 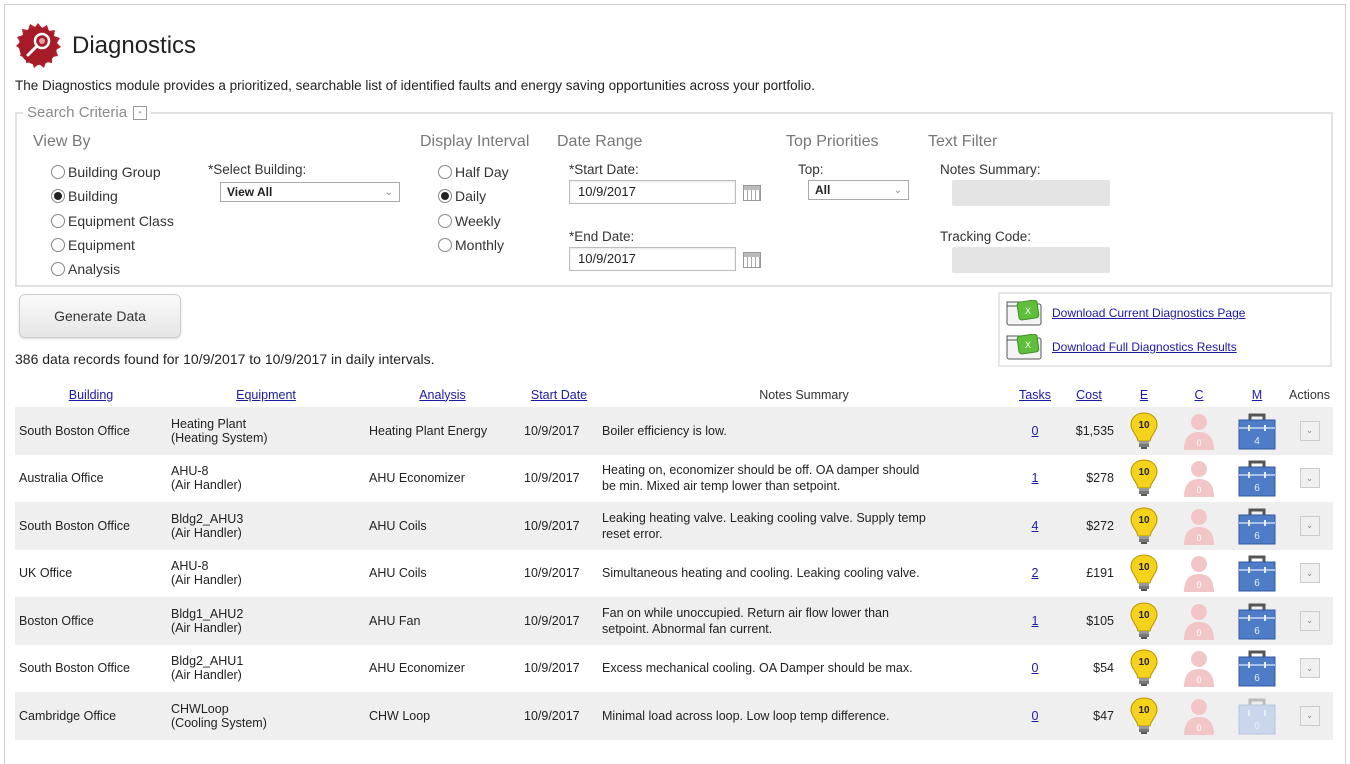 What do you see at coordinates (1035, 526) in the screenshot?
I see `tasks-link: 4` at bounding box center [1035, 526].